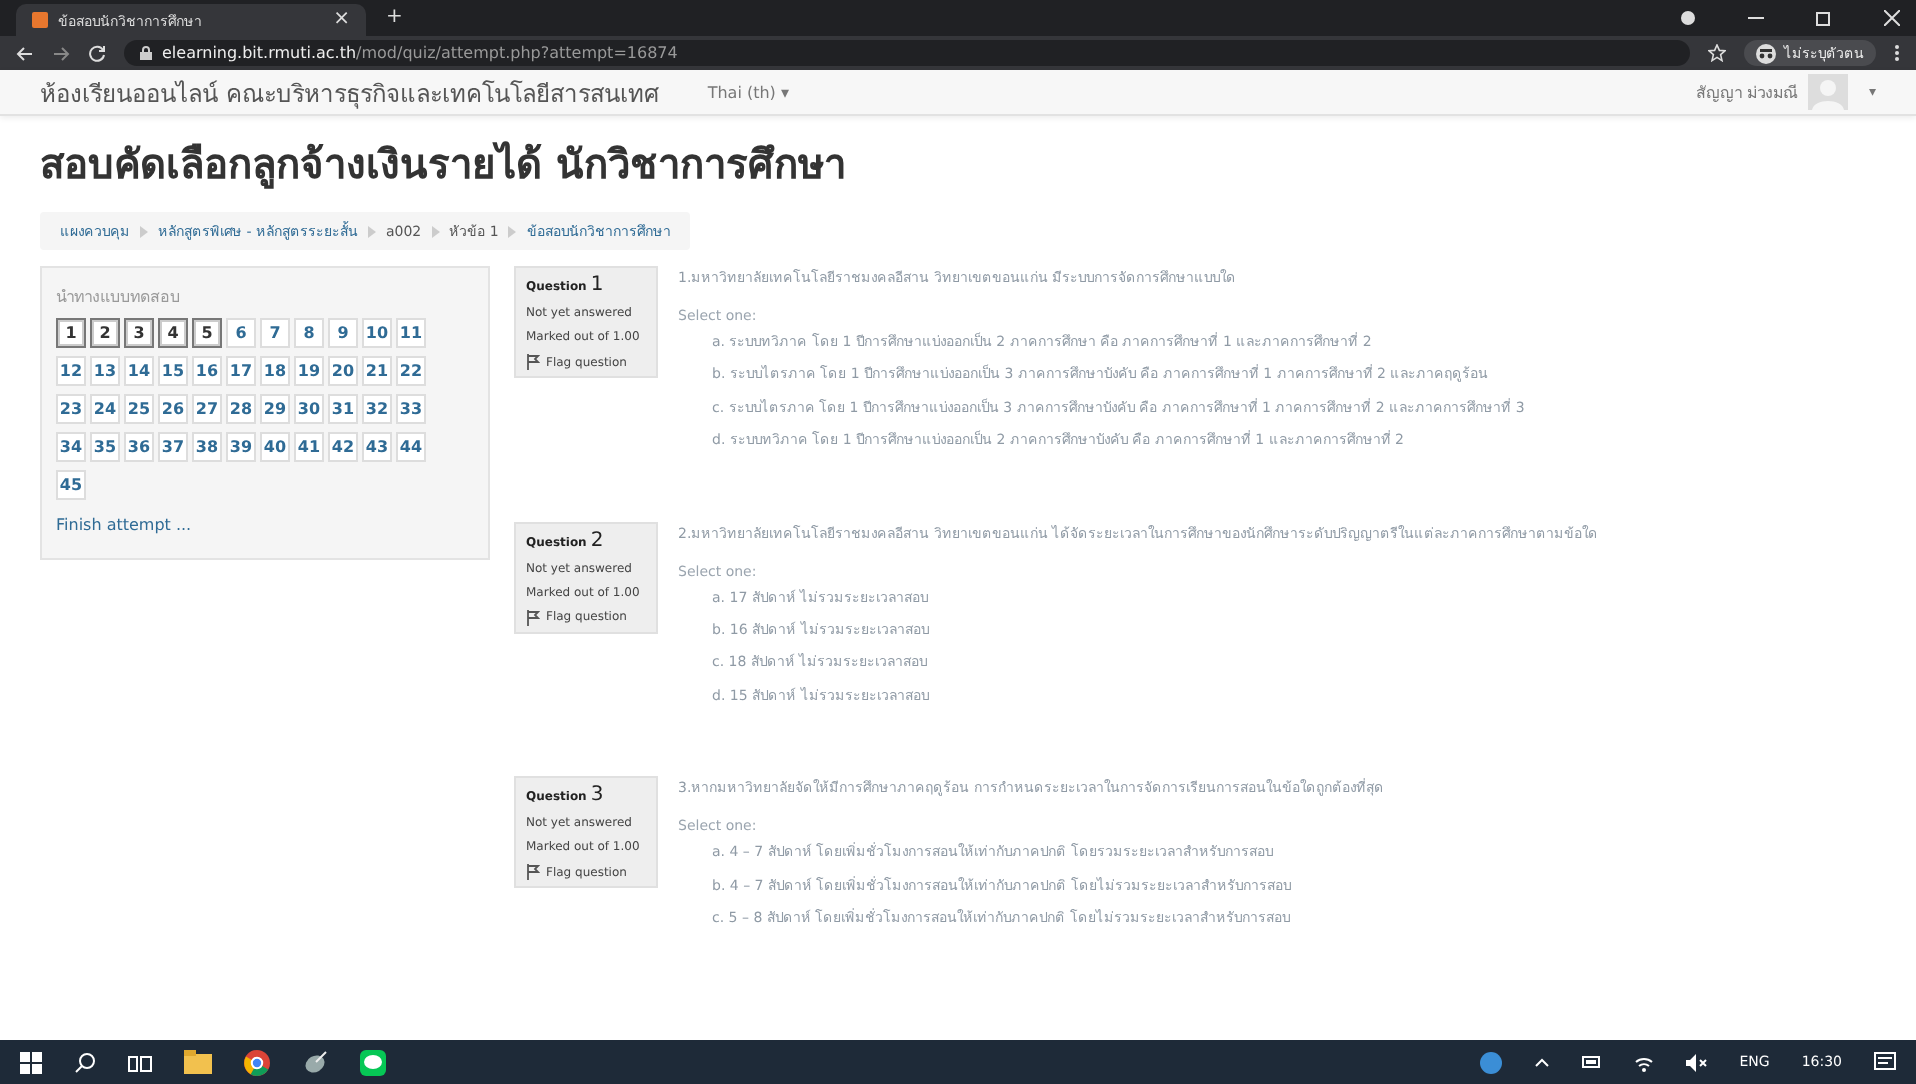  Describe the element at coordinates (1688, 18) in the screenshot. I see `record-icon` at that location.